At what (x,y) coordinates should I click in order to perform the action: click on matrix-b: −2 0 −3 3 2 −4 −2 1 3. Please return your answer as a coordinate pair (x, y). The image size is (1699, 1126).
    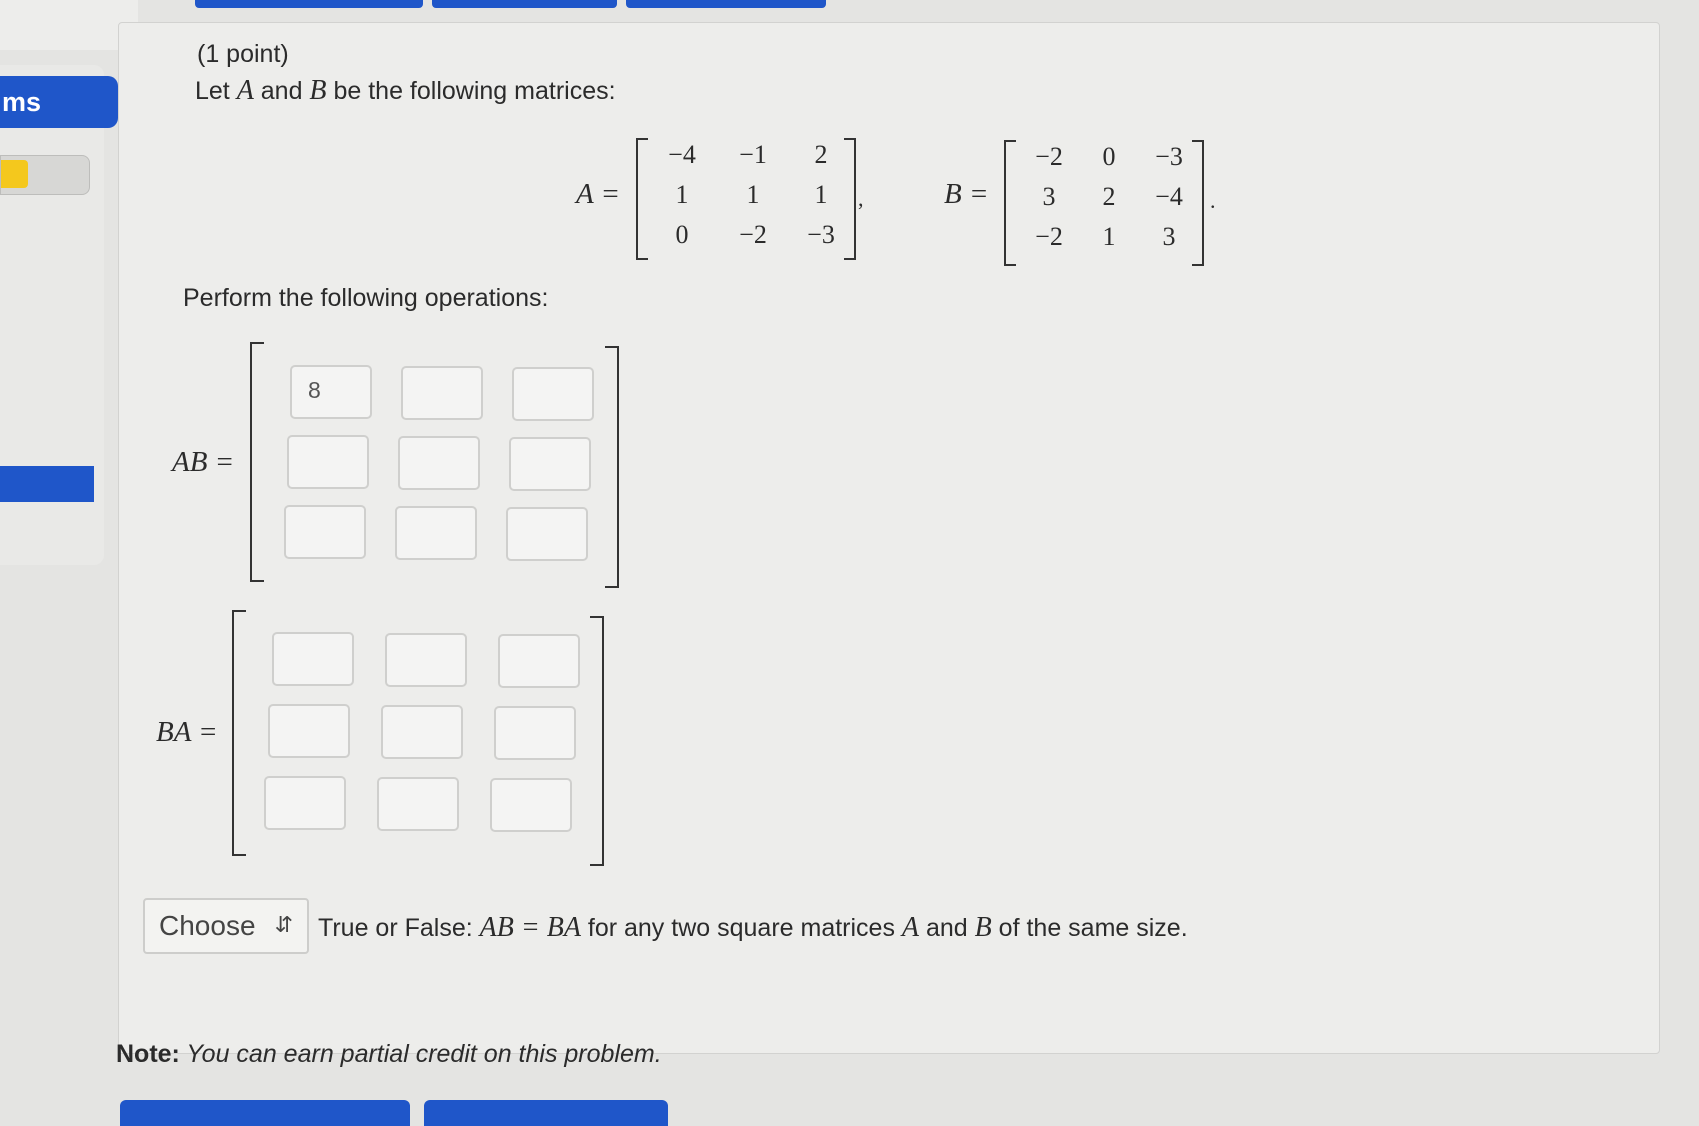
    Looking at the image, I should click on (1104, 203).